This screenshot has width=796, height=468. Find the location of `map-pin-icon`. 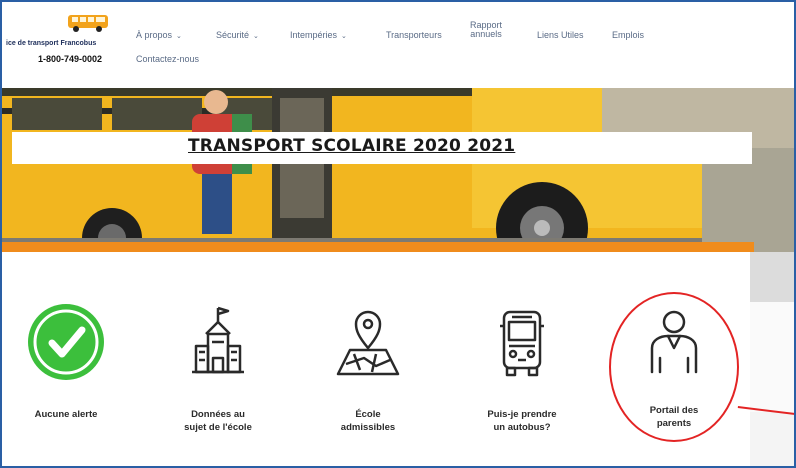

map-pin-icon is located at coordinates (368, 343).